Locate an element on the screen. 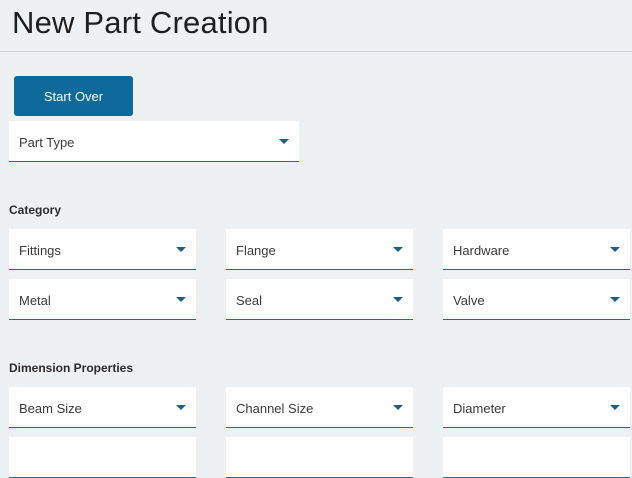 The width and height of the screenshot is (632, 478). page-header: New Part Creation is located at coordinates (316, 26).